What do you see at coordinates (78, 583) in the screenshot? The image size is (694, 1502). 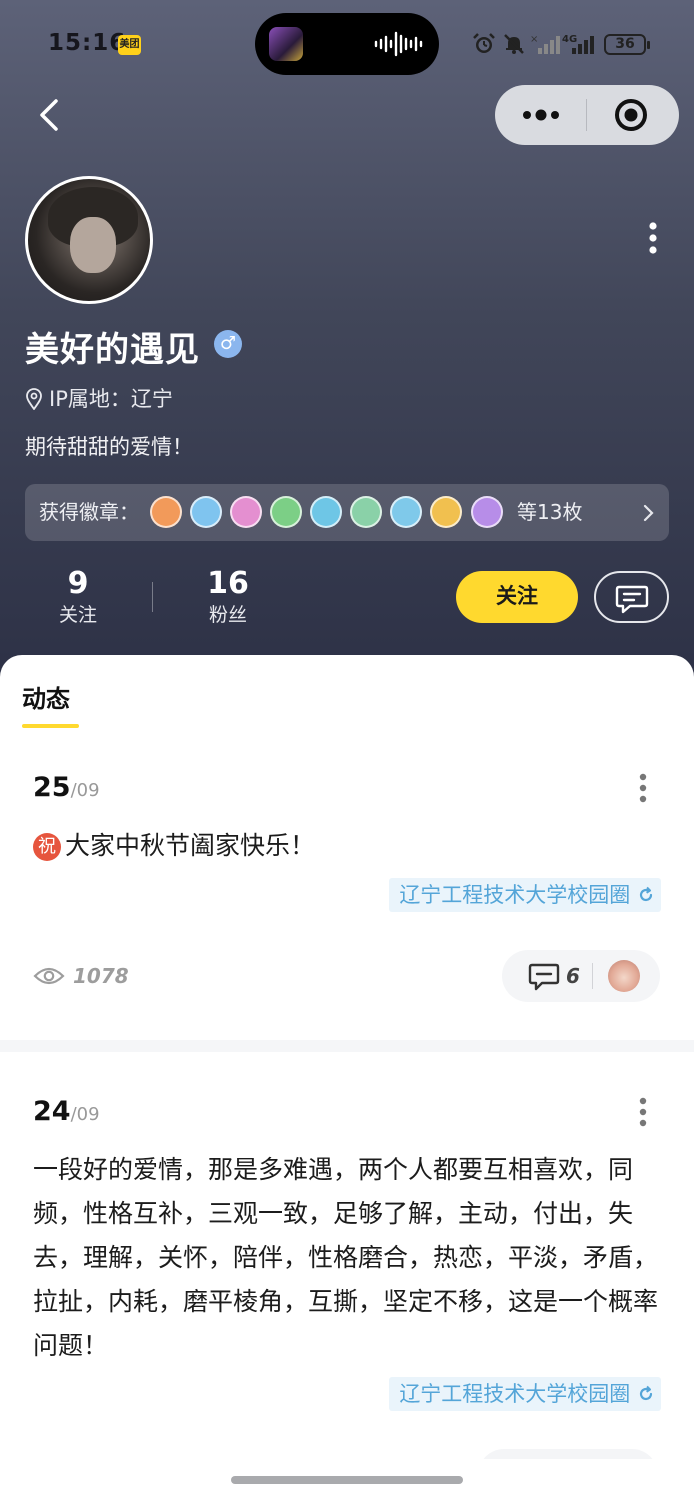 I see `following-count: 9` at bounding box center [78, 583].